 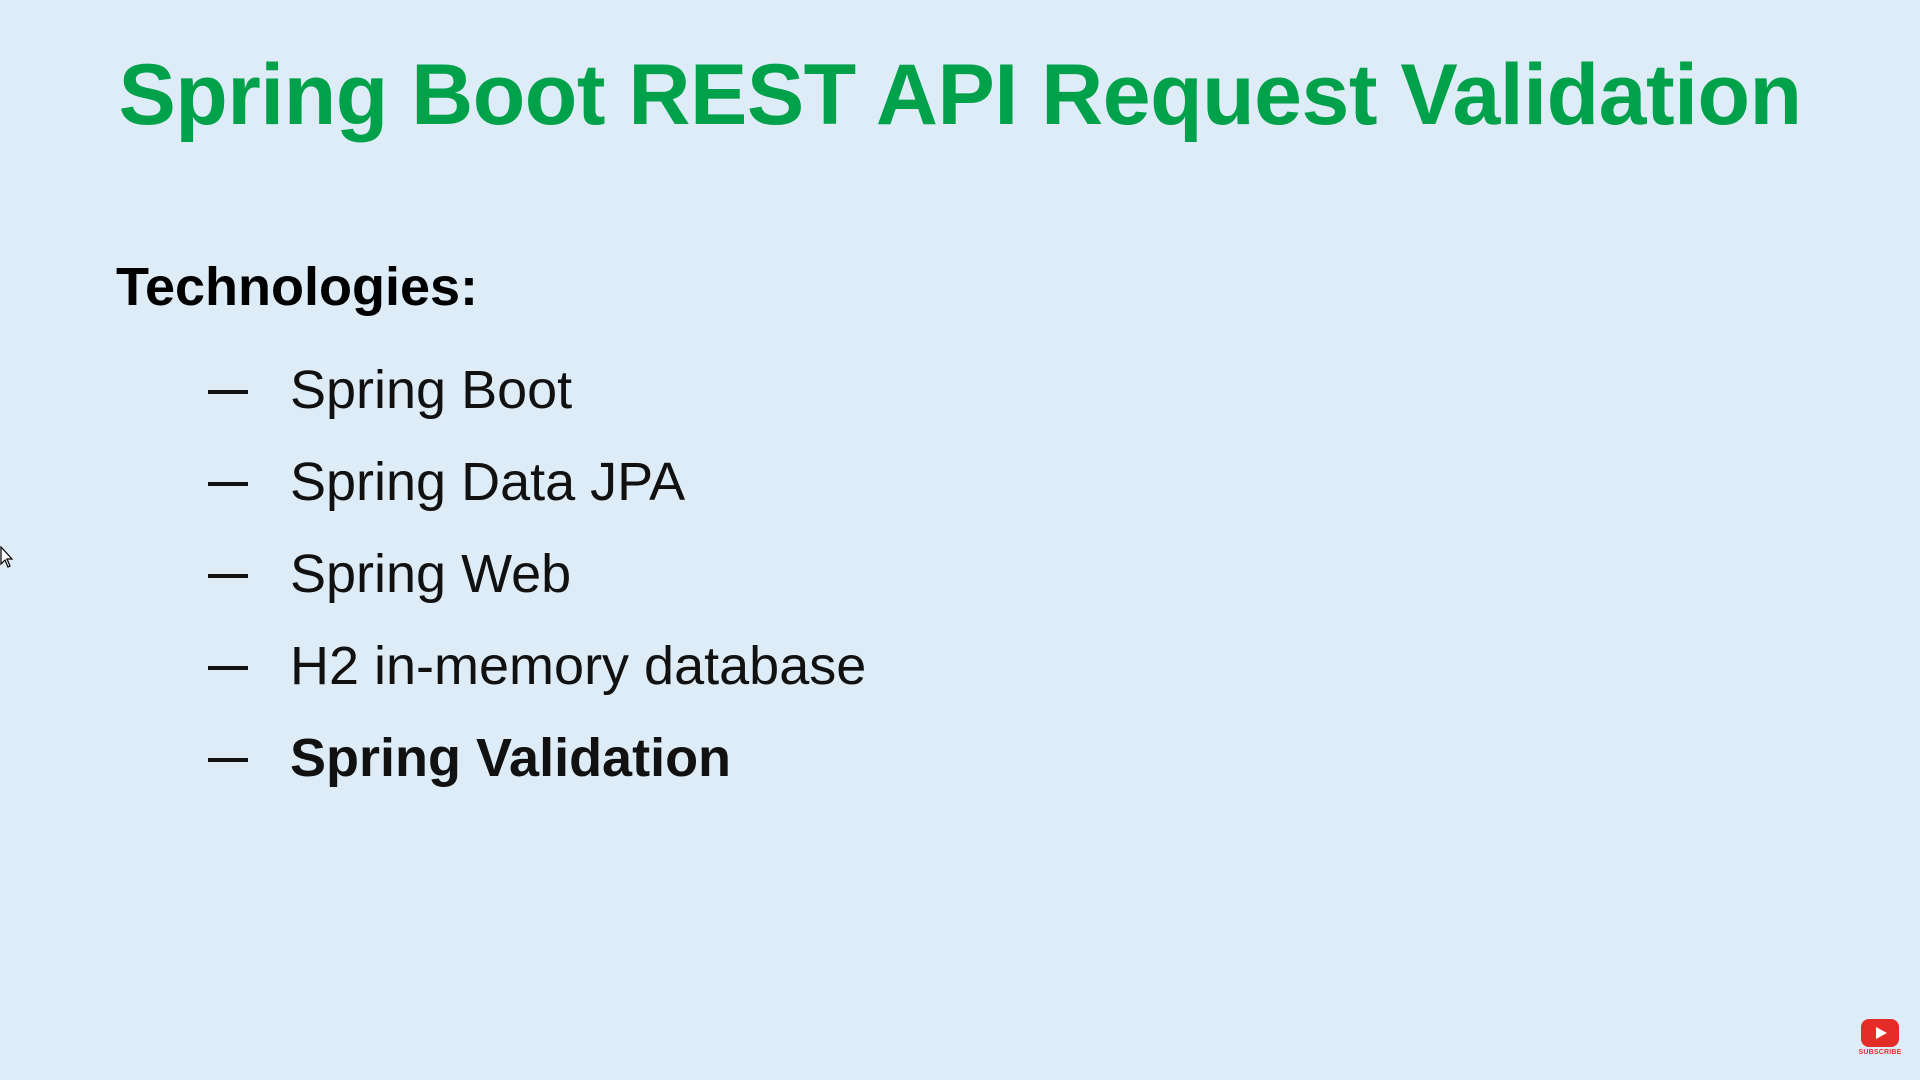 I want to click on technologies-heading: Technologies:, so click(x=297, y=287).